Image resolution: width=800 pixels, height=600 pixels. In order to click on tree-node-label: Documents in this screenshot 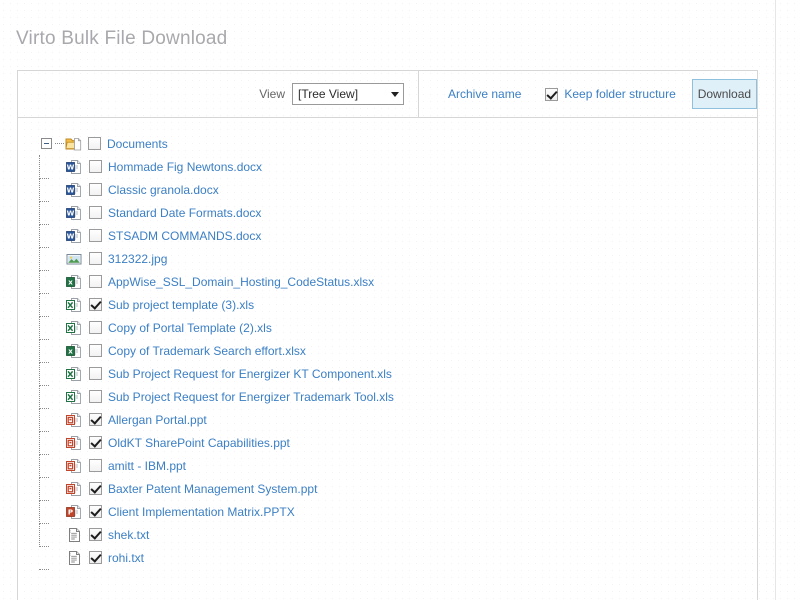, I will do `click(137, 144)`.